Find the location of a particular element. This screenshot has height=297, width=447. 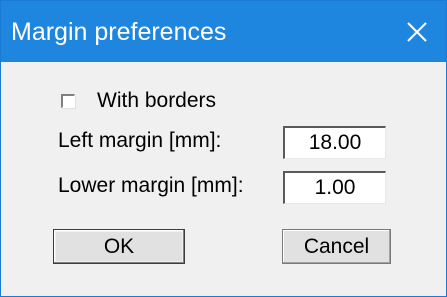

close-icon is located at coordinates (417, 31).